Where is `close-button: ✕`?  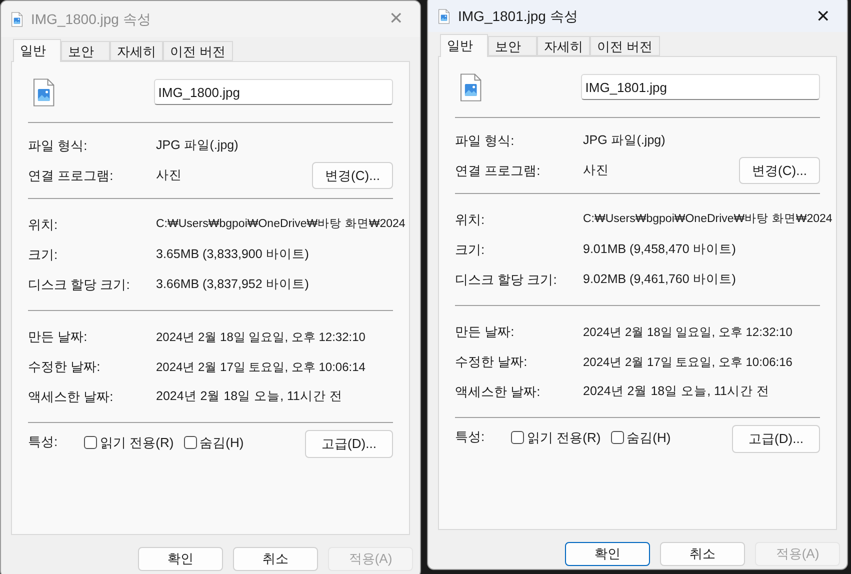
close-button: ✕ is located at coordinates (823, 16).